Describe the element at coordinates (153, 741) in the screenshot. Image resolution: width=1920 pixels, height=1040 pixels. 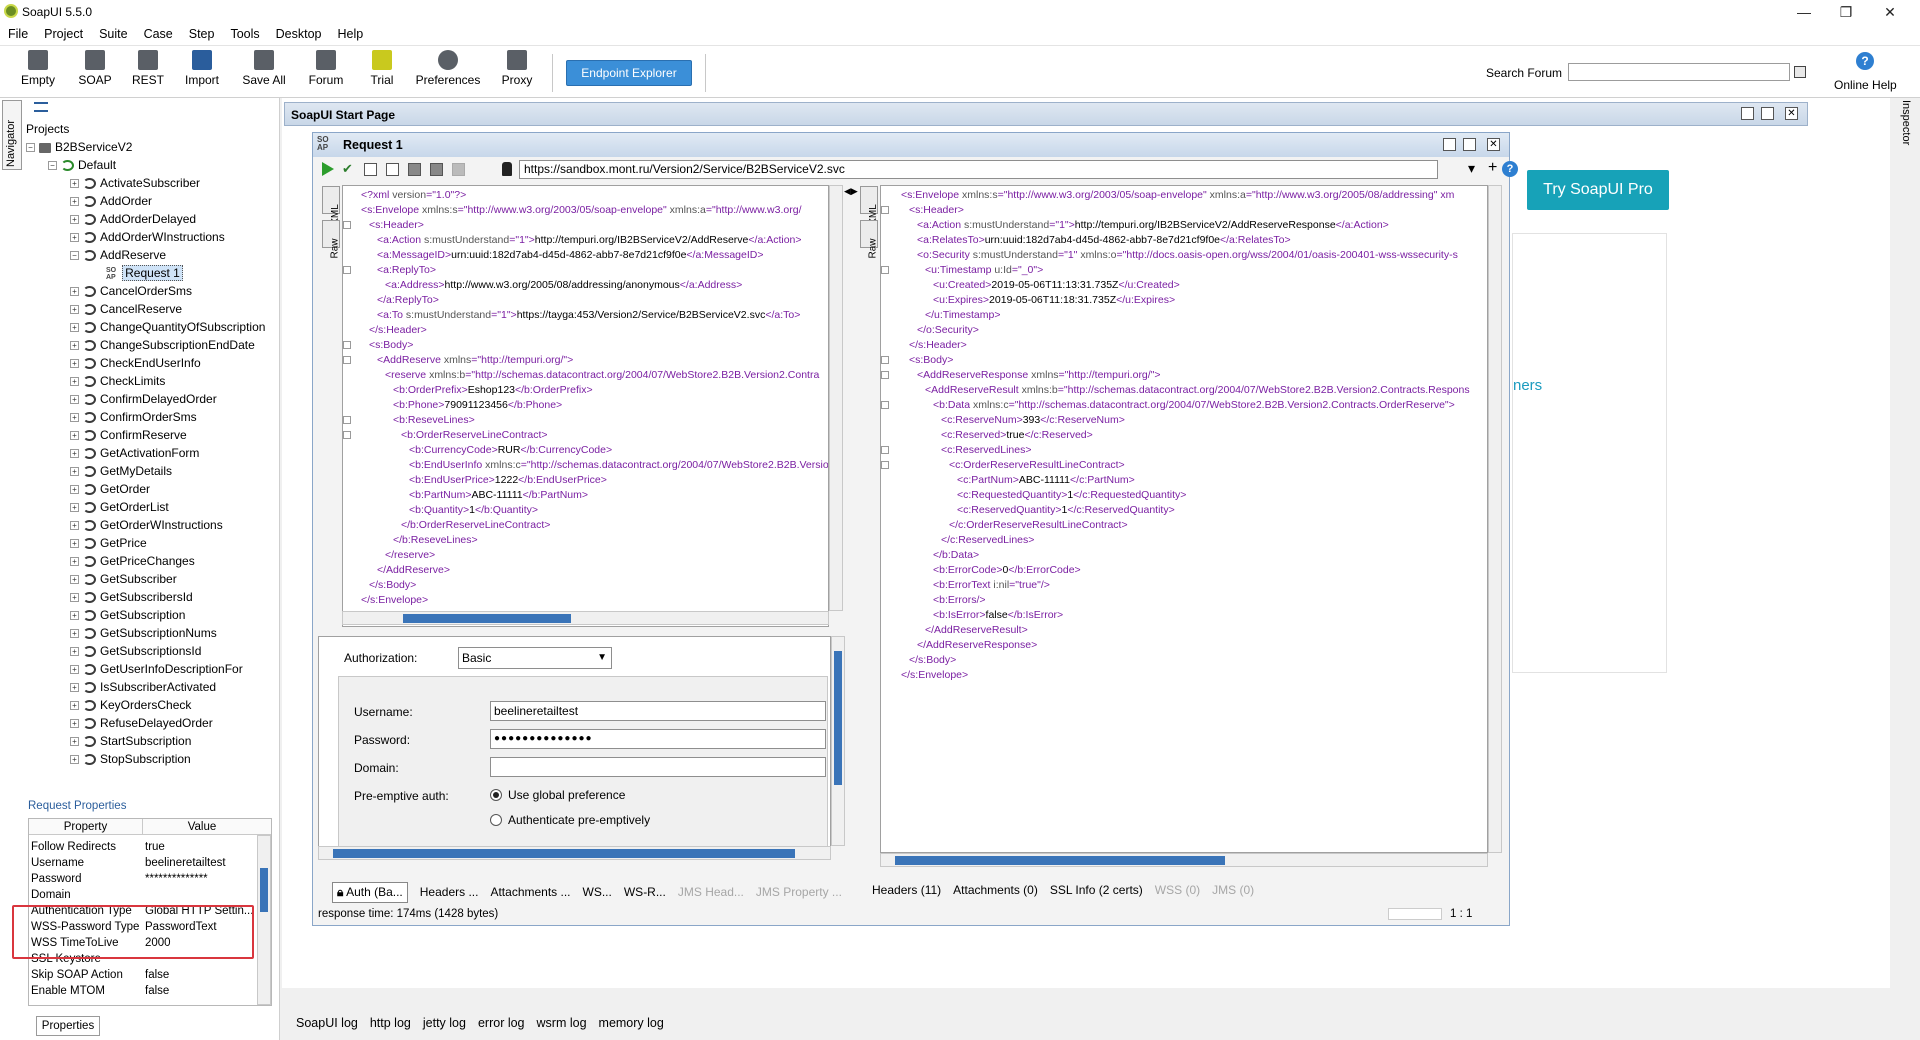
I see `tree-operation: + StartSubscription` at that location.